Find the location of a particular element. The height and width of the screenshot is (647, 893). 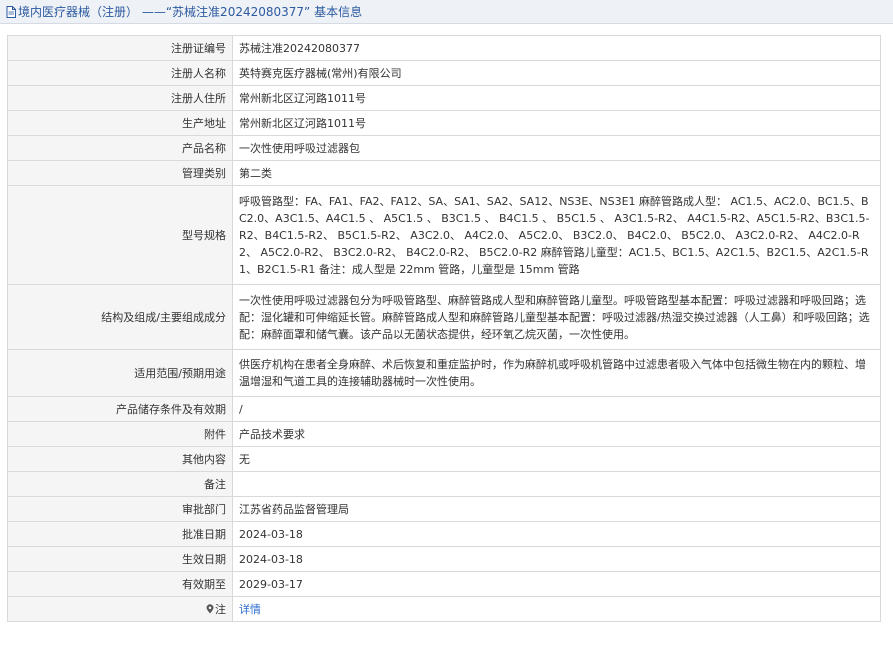

field-value: / is located at coordinates (556, 409).